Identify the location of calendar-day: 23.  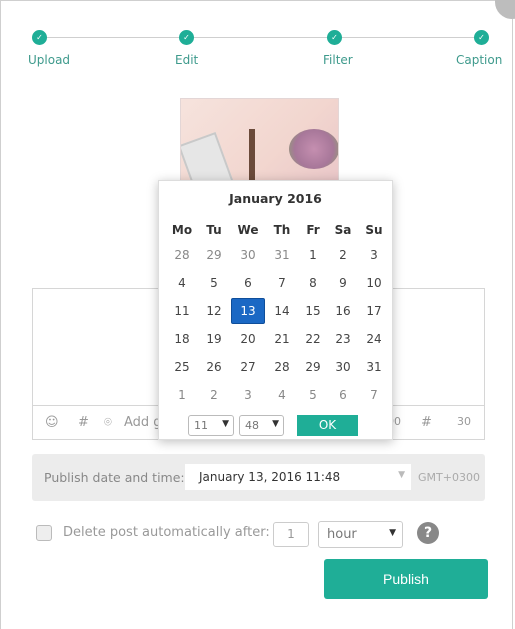
(343, 339).